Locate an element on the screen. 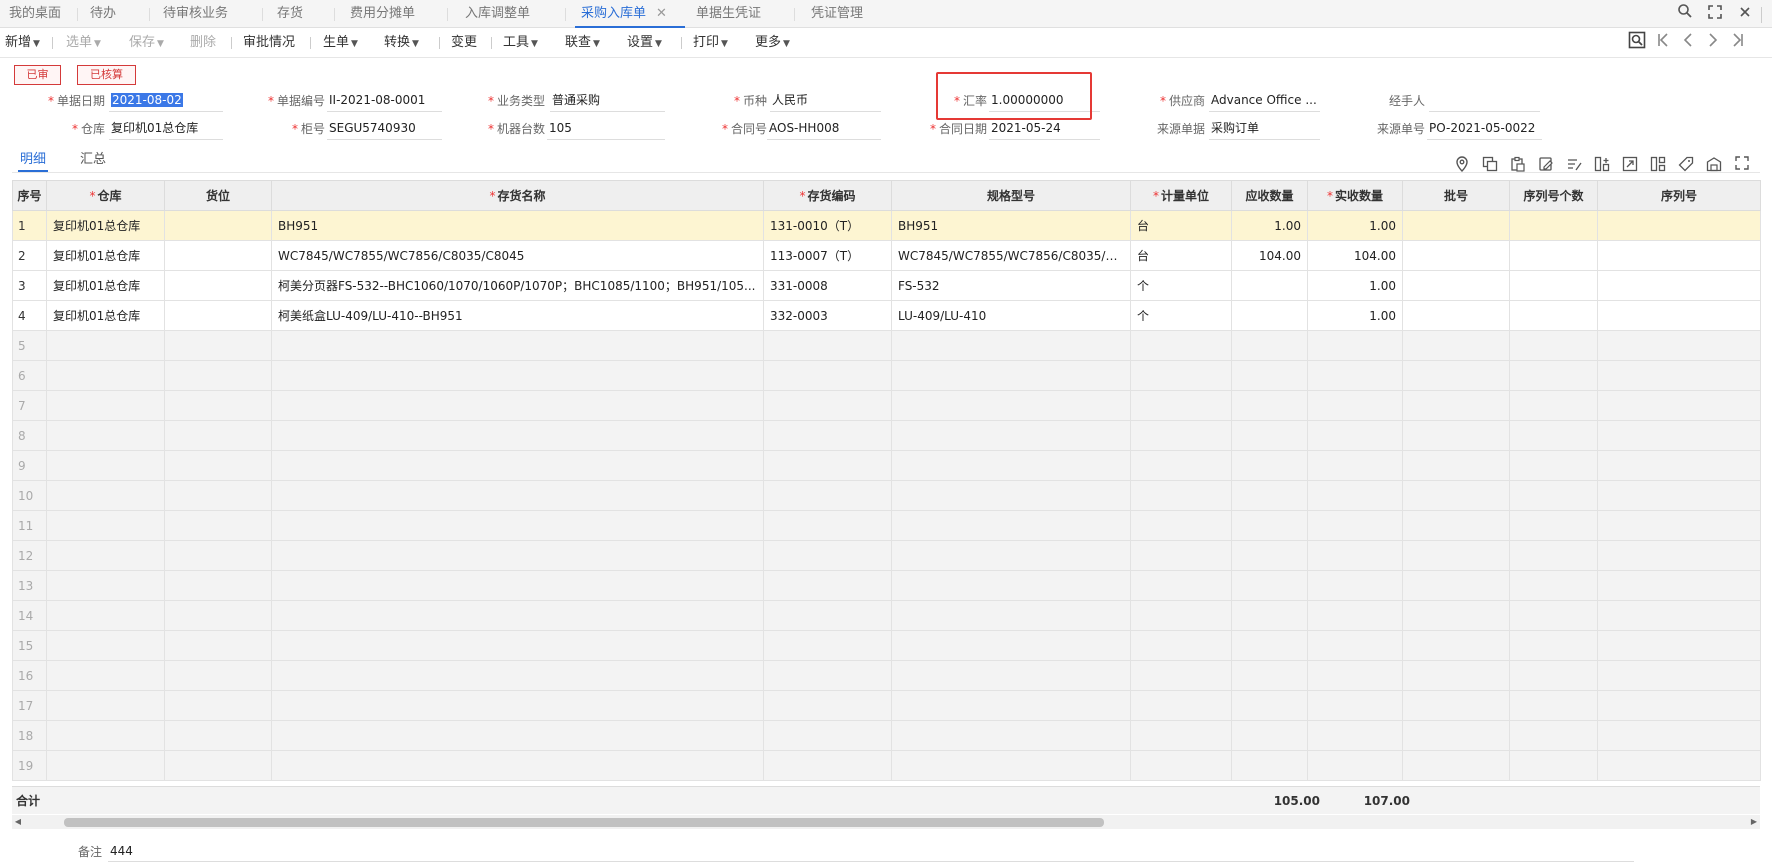  tag-icon is located at coordinates (1686, 165).